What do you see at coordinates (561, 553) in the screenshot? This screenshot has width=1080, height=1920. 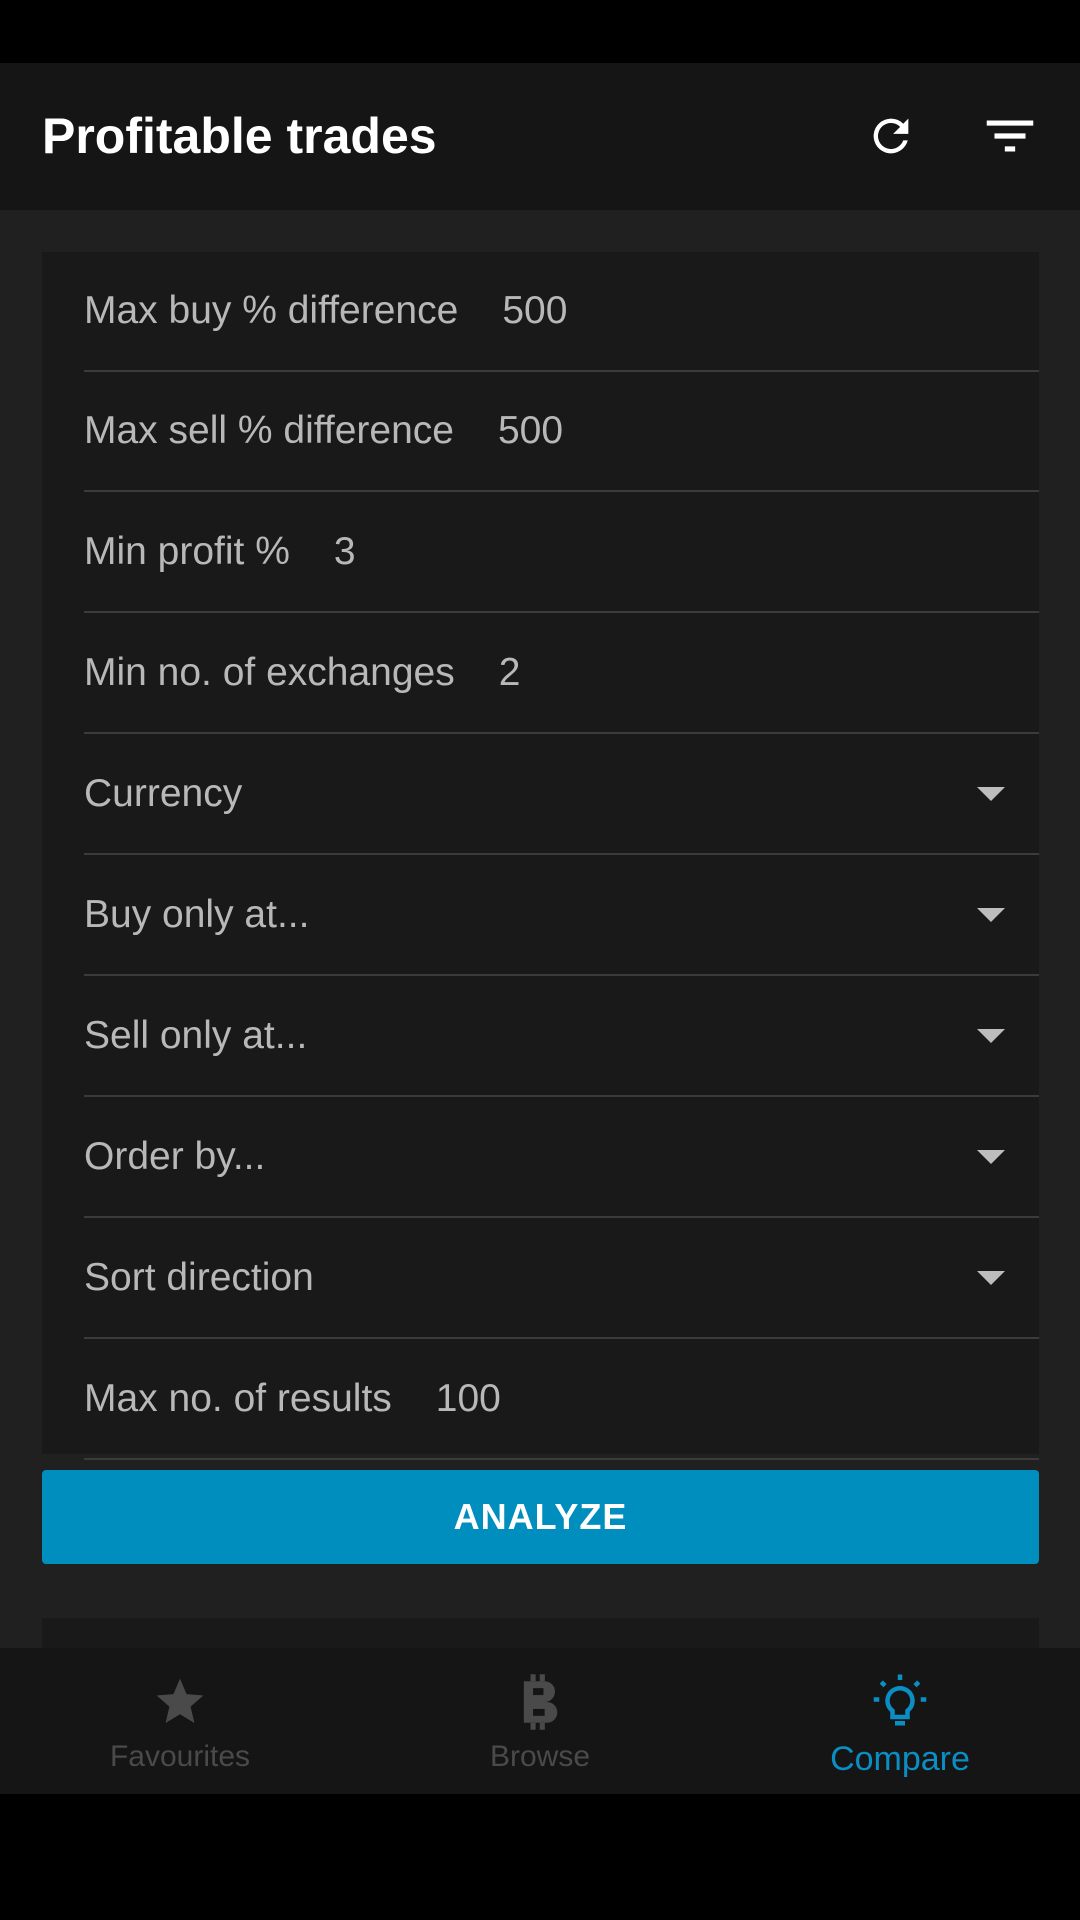 I see `min-profit-field: Min profit % 3` at bounding box center [561, 553].